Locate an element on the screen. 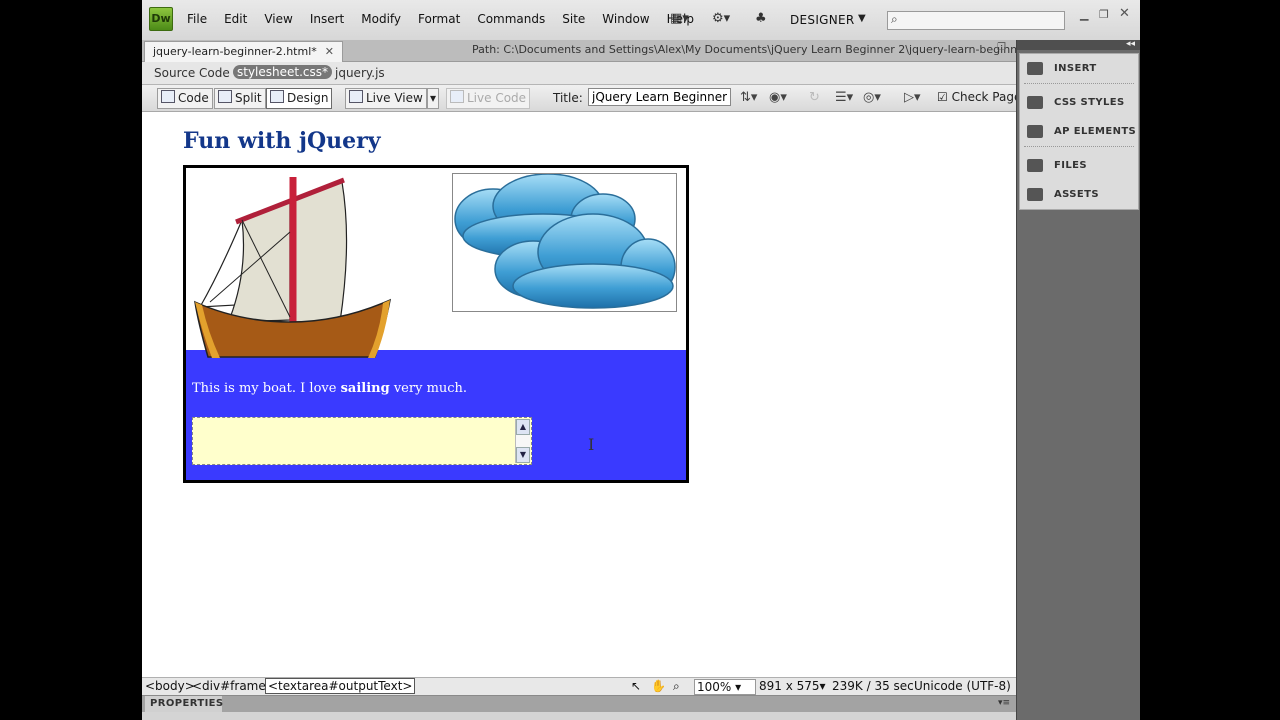  code-icon is located at coordinates (168, 96).